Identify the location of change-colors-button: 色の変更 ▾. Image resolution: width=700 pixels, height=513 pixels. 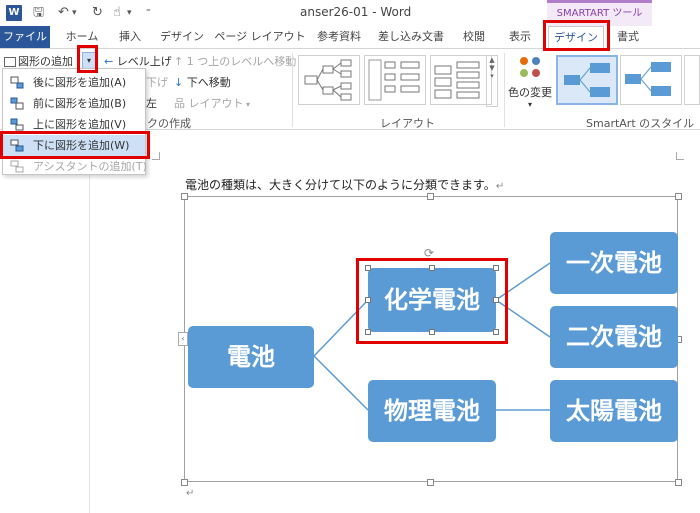
(530, 82).